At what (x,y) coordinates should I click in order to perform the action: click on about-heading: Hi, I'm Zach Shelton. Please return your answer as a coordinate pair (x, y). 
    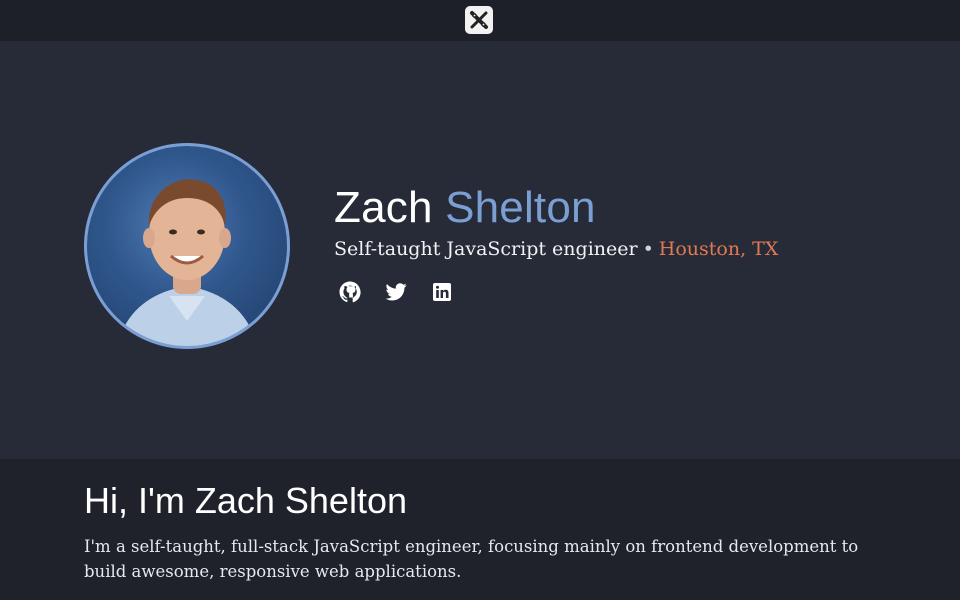
    Looking at the image, I should click on (245, 500).